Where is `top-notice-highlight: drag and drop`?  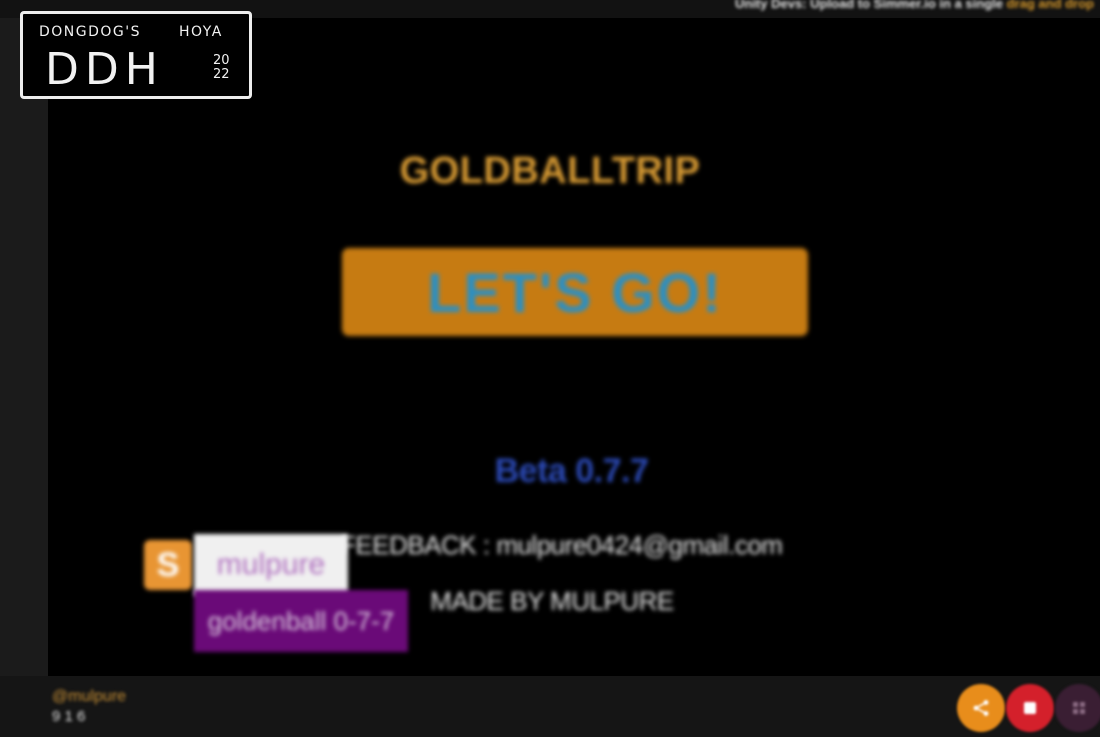 top-notice-highlight: drag and drop is located at coordinates (1050, 5).